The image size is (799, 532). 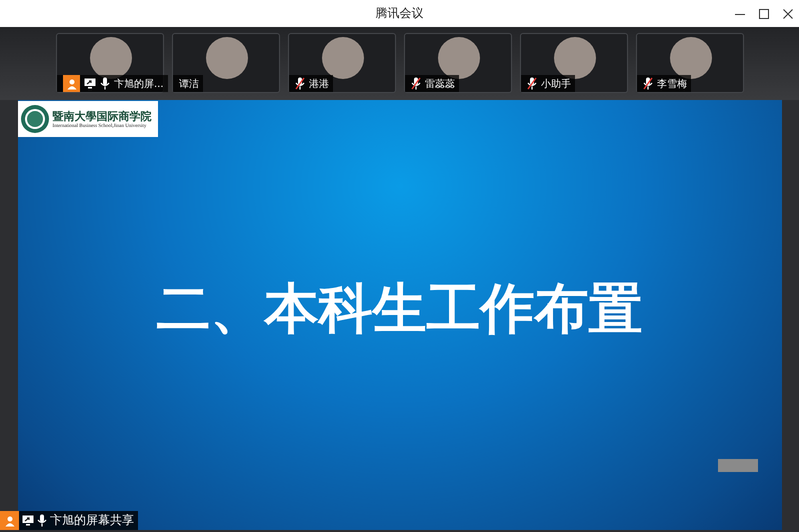 I want to click on slide-placeholder-block, so click(x=738, y=465).